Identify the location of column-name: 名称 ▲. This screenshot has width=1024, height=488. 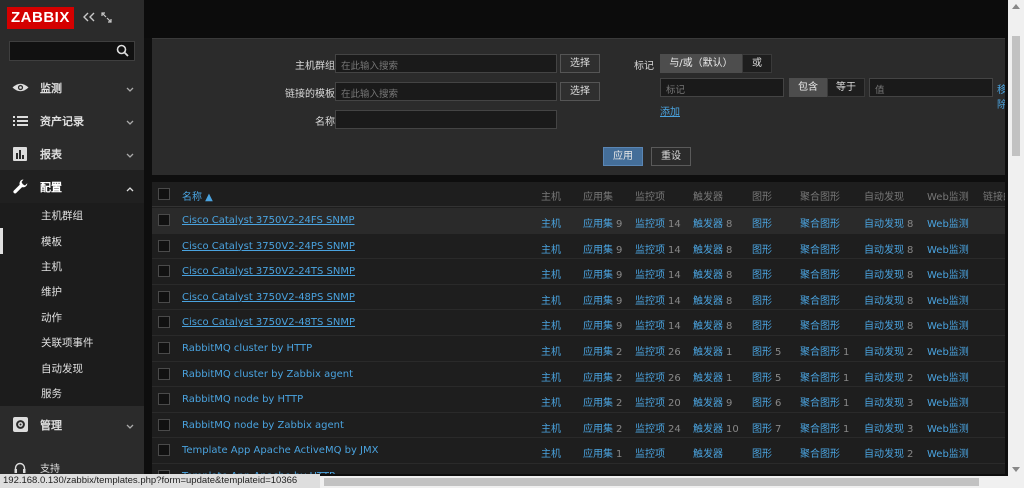
(197, 195).